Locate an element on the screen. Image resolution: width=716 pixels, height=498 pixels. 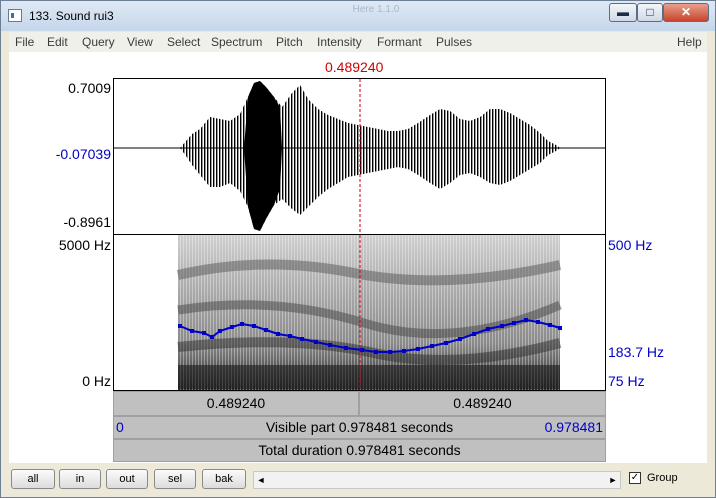
total-duration-label: Total duration 0.978481 seconds is located at coordinates (359, 450).